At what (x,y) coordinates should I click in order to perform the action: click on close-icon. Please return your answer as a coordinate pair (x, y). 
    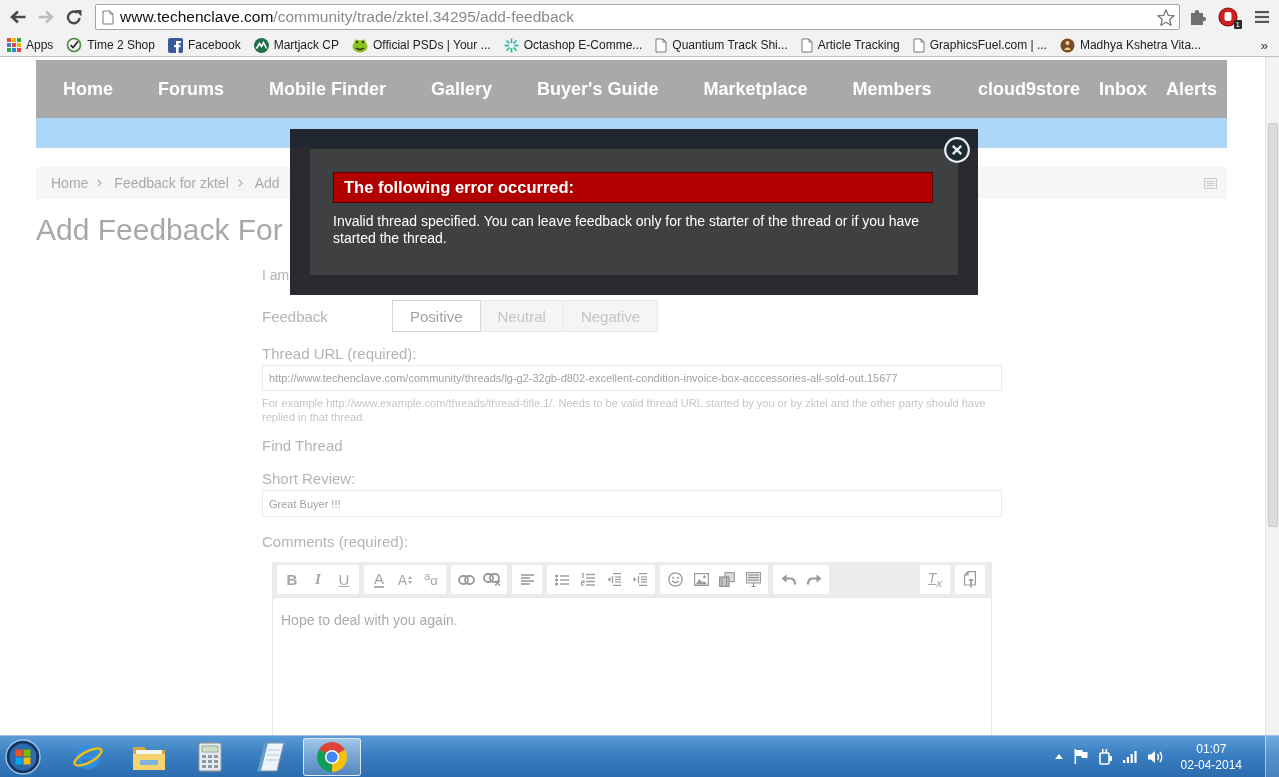
    Looking at the image, I should click on (957, 150).